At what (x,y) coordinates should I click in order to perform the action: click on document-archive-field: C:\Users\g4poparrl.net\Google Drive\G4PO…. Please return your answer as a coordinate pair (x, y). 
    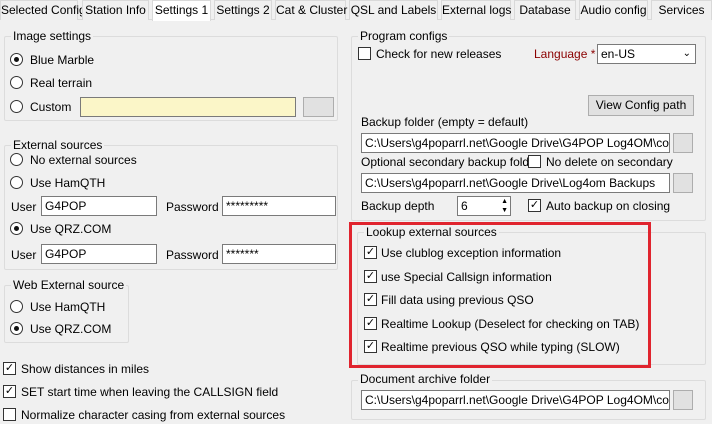
    Looking at the image, I should click on (515, 400).